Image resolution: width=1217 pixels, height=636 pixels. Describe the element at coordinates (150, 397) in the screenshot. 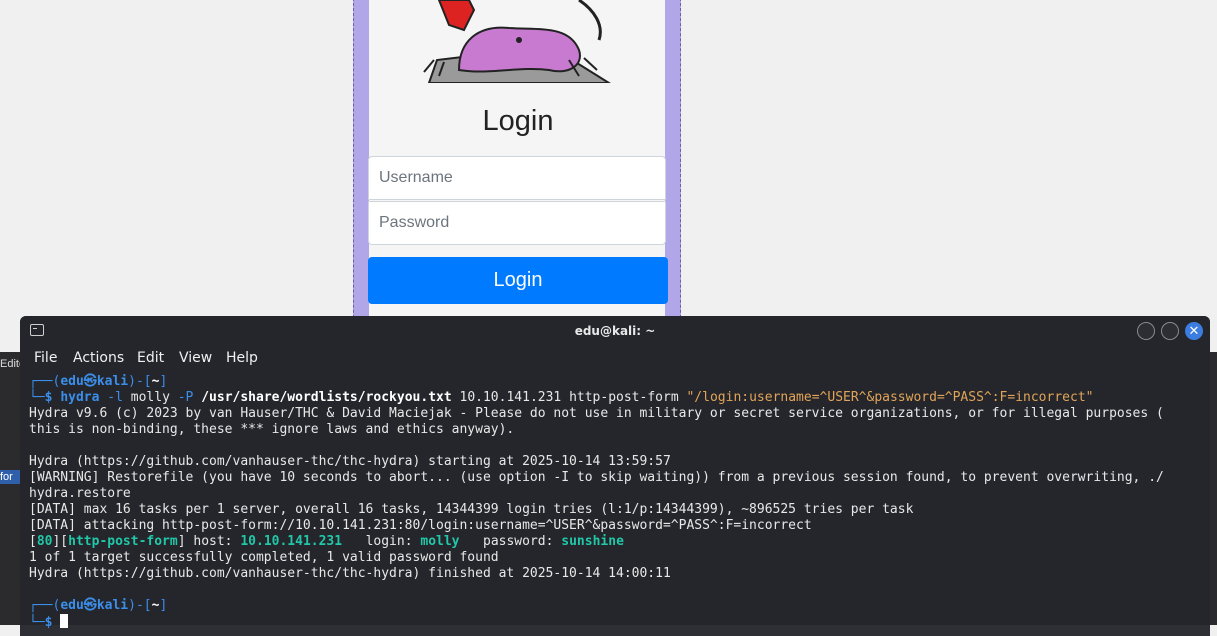

I see `cmd-user: molly` at that location.